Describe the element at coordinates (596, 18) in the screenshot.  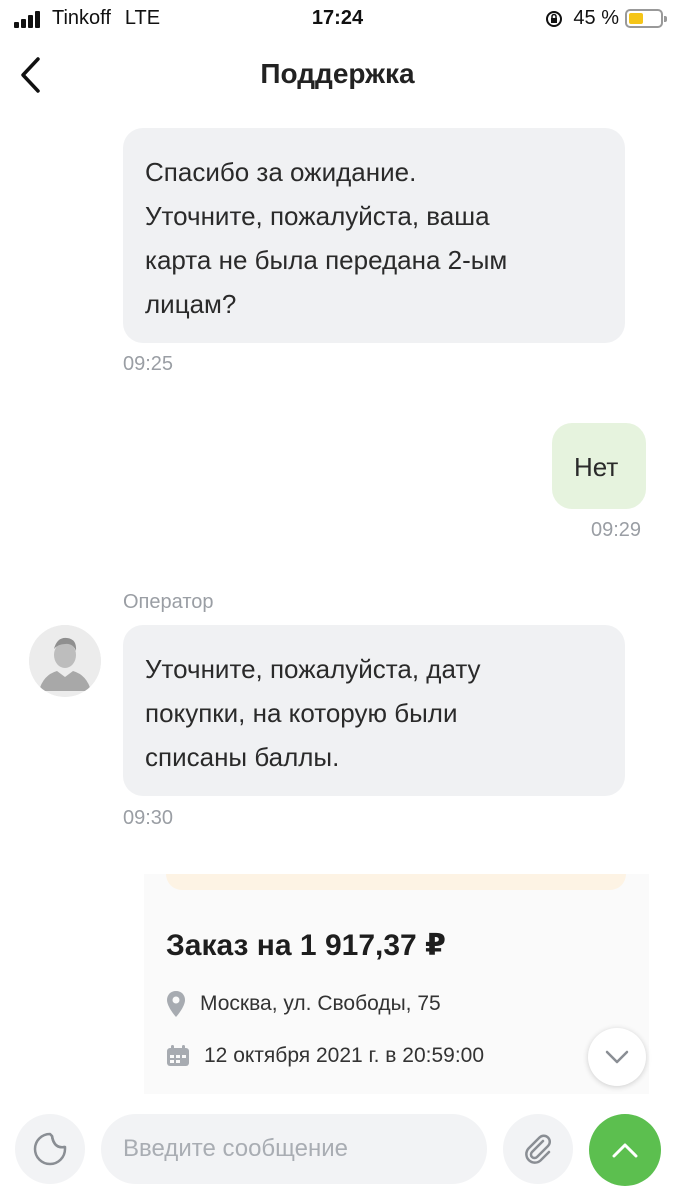
I see `battery-percent: 45 %` at that location.